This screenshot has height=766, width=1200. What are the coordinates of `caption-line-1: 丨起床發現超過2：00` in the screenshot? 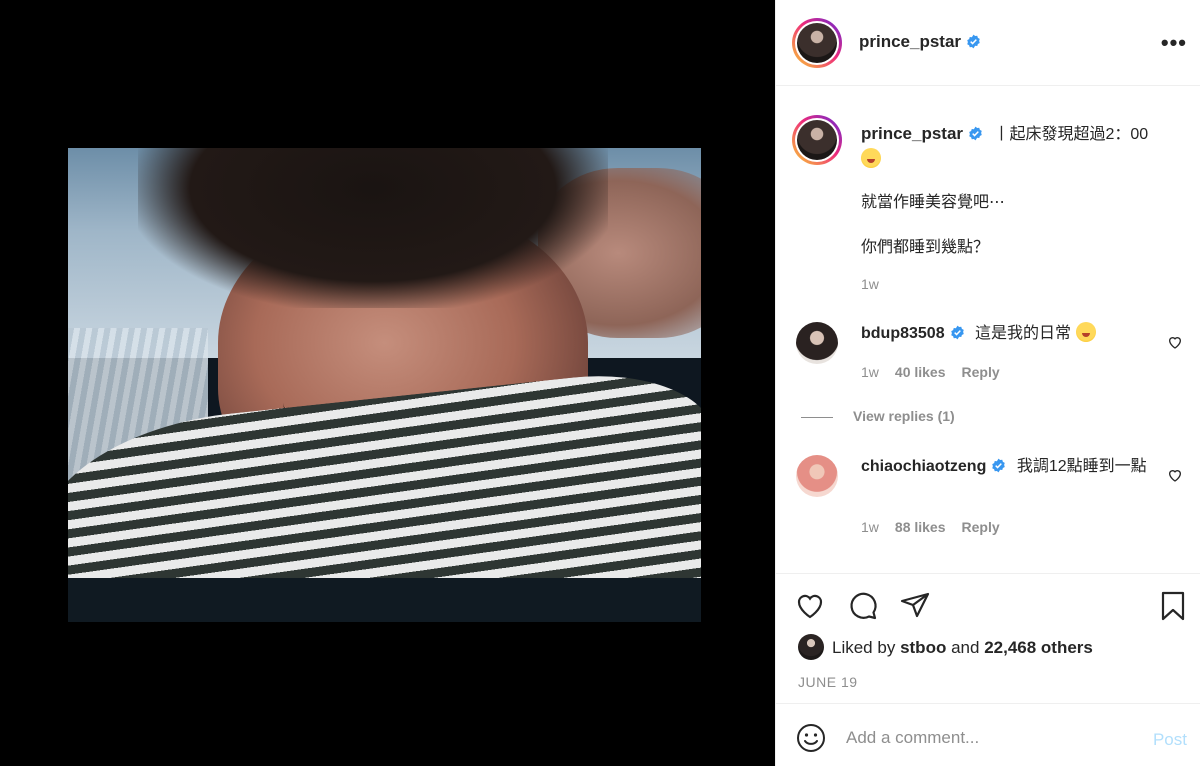 It's located at (1071, 134).